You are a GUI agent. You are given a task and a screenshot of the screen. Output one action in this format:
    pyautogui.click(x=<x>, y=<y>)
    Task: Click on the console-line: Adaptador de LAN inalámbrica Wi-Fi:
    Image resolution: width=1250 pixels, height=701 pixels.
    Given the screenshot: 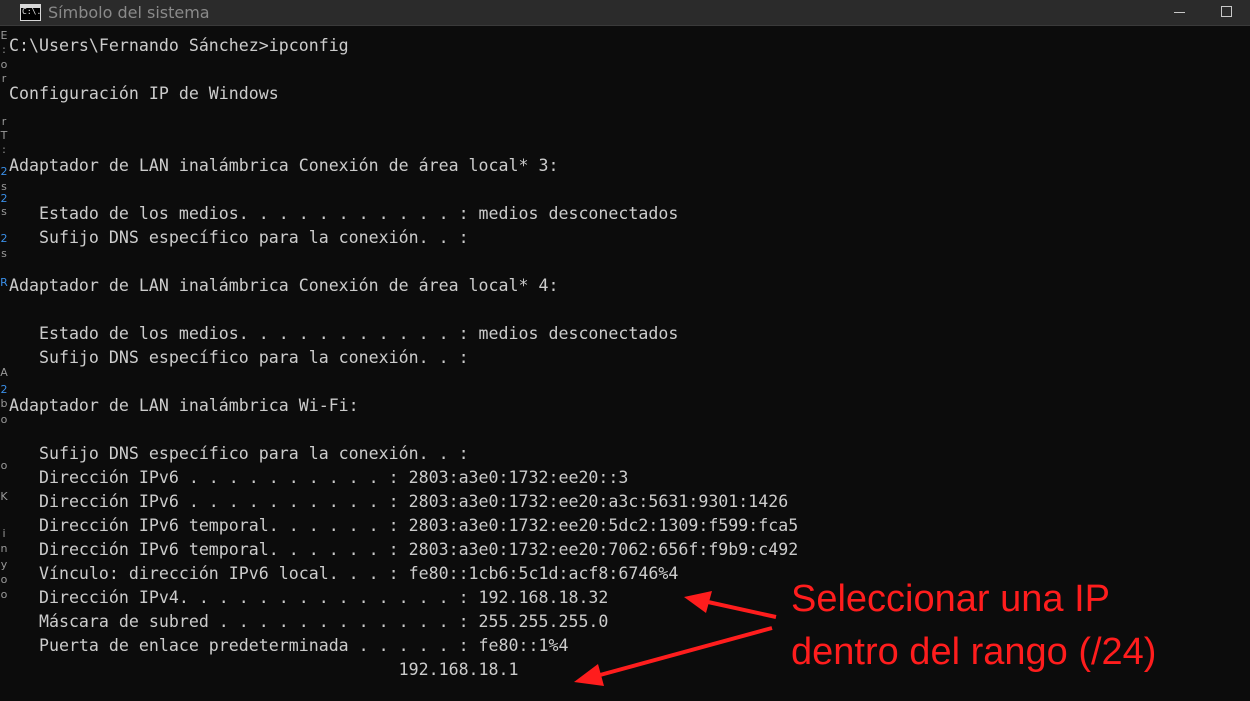 What is the action you would take?
    pyautogui.click(x=184, y=405)
    